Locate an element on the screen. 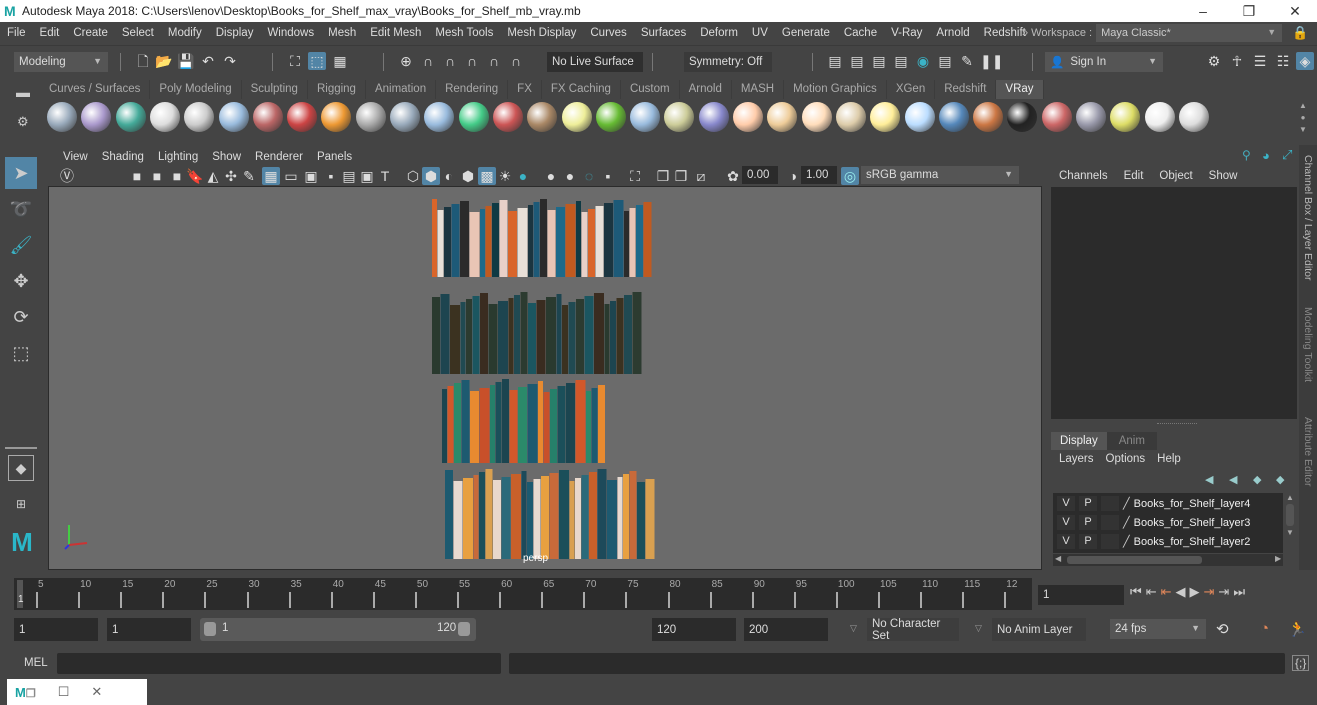  vray-omni-light-icon is located at coordinates (816, 117).